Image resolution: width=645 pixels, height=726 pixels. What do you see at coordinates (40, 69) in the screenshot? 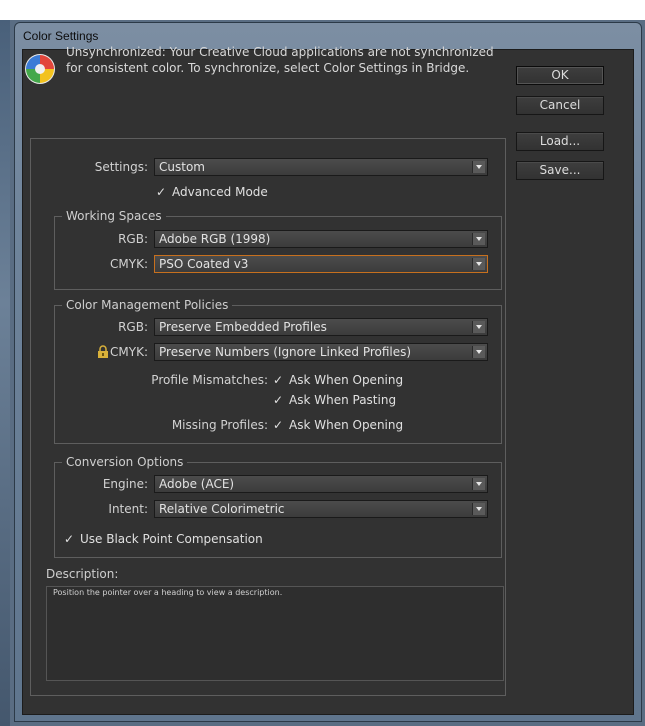
I see `color-wheel-icon` at bounding box center [40, 69].